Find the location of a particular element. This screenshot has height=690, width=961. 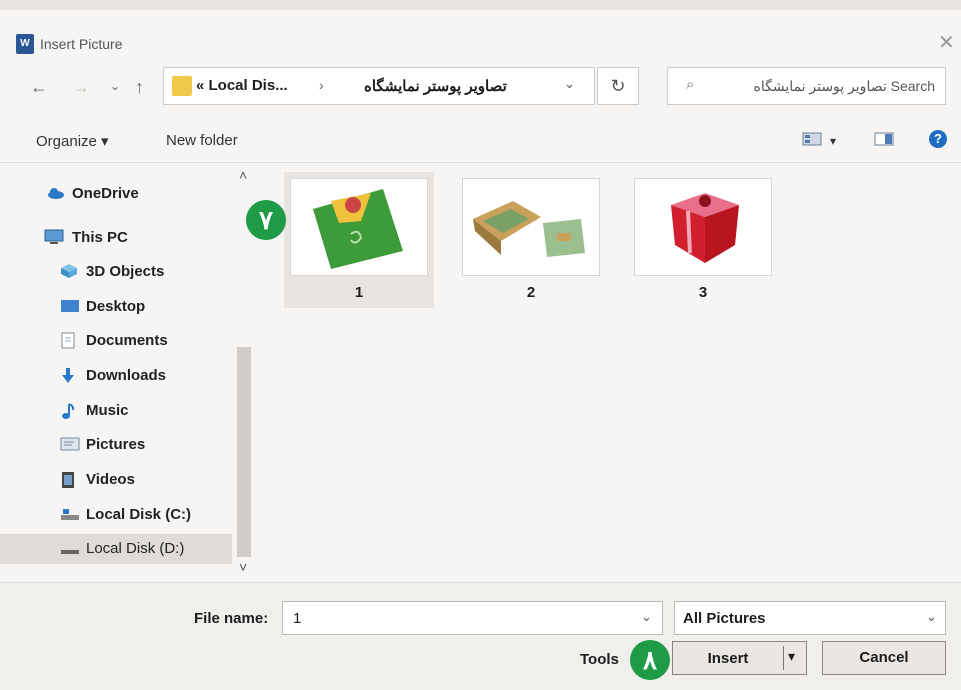

sidebar-item-label: Downloads is located at coordinates (126, 375).